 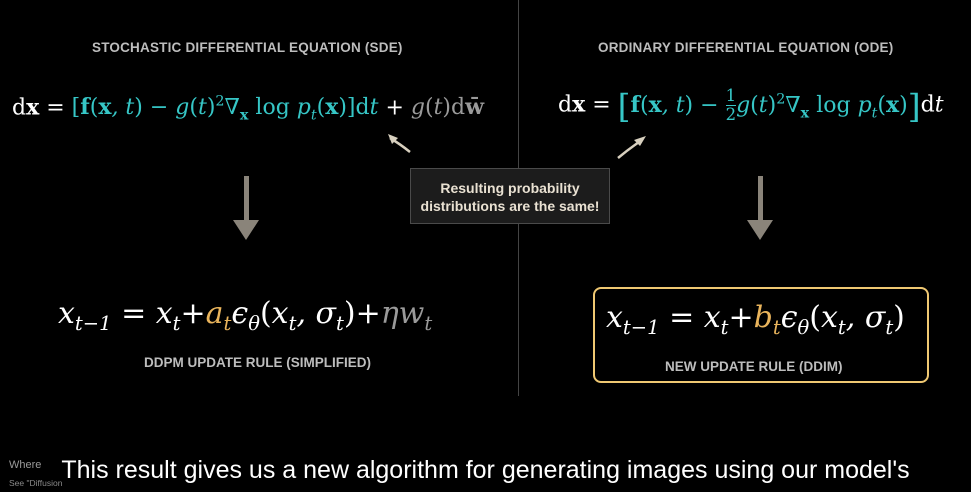 I want to click on left-down-arrow-head, so click(x=246, y=230).